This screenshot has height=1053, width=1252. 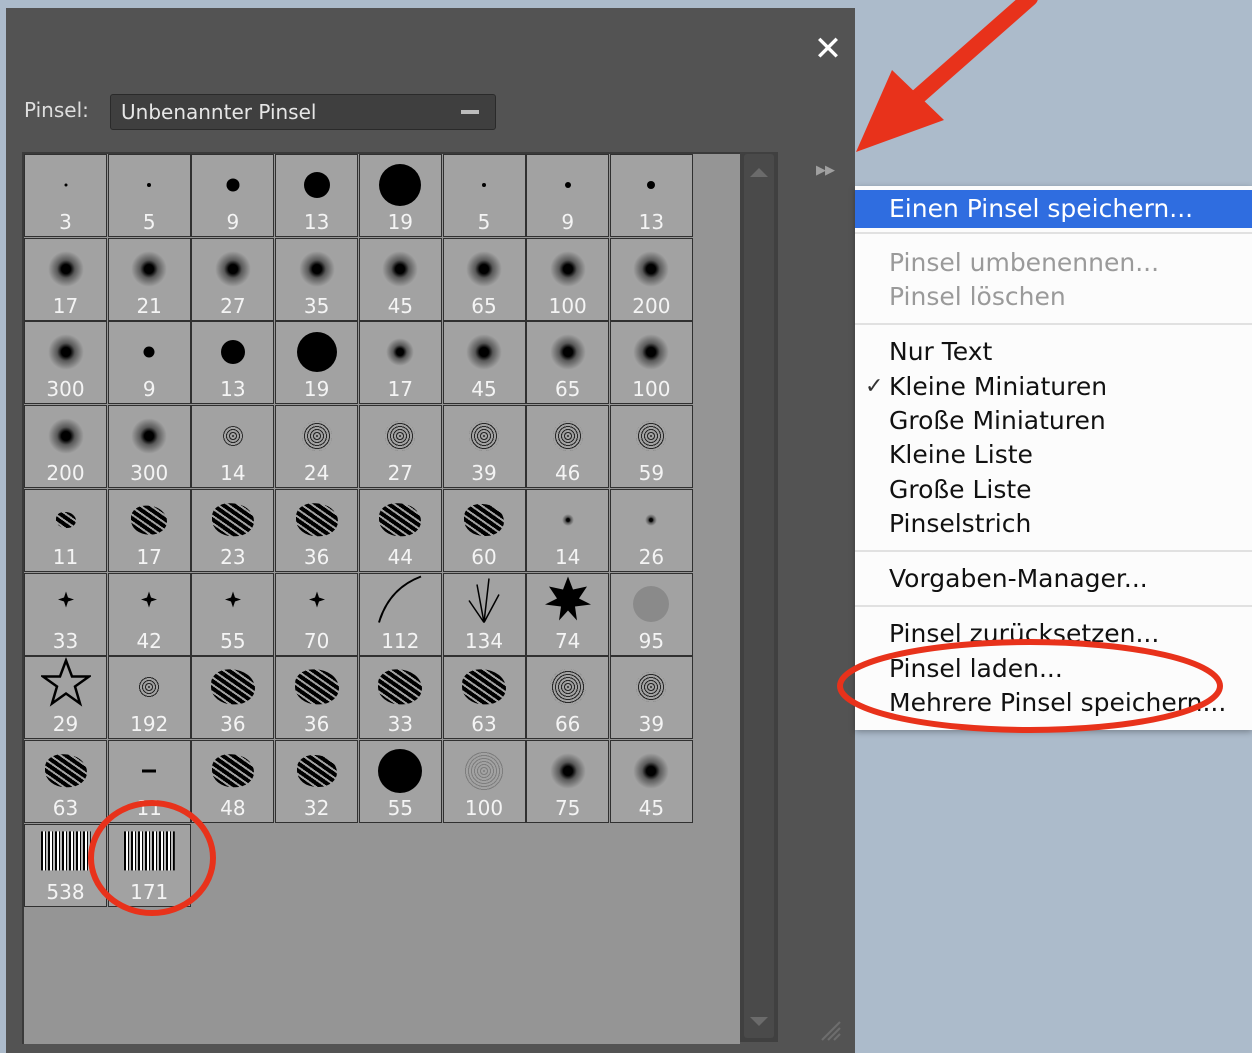 I want to click on scrollbar, so click(x=759, y=597).